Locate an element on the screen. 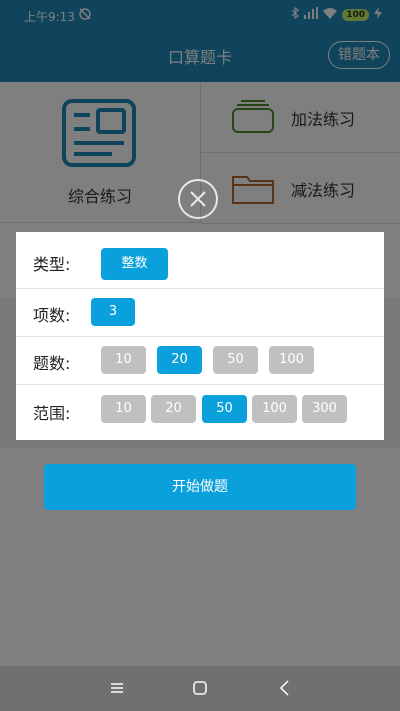  question-count-option-50: 50 is located at coordinates (235, 360).